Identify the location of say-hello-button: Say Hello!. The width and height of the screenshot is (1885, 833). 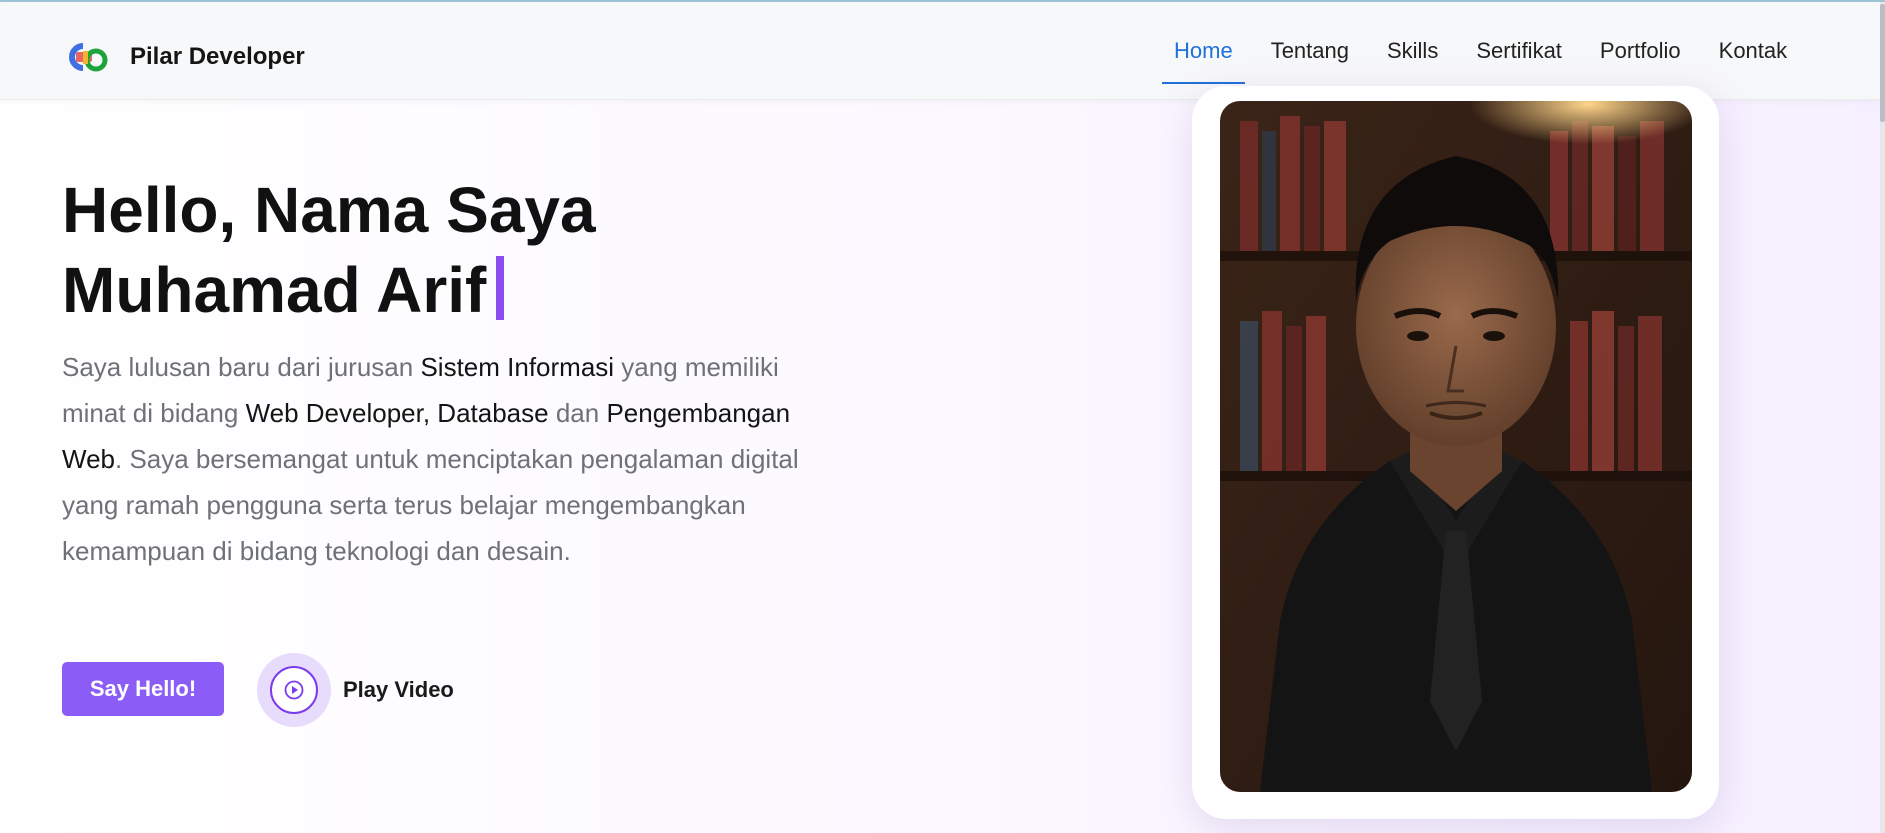
(143, 689).